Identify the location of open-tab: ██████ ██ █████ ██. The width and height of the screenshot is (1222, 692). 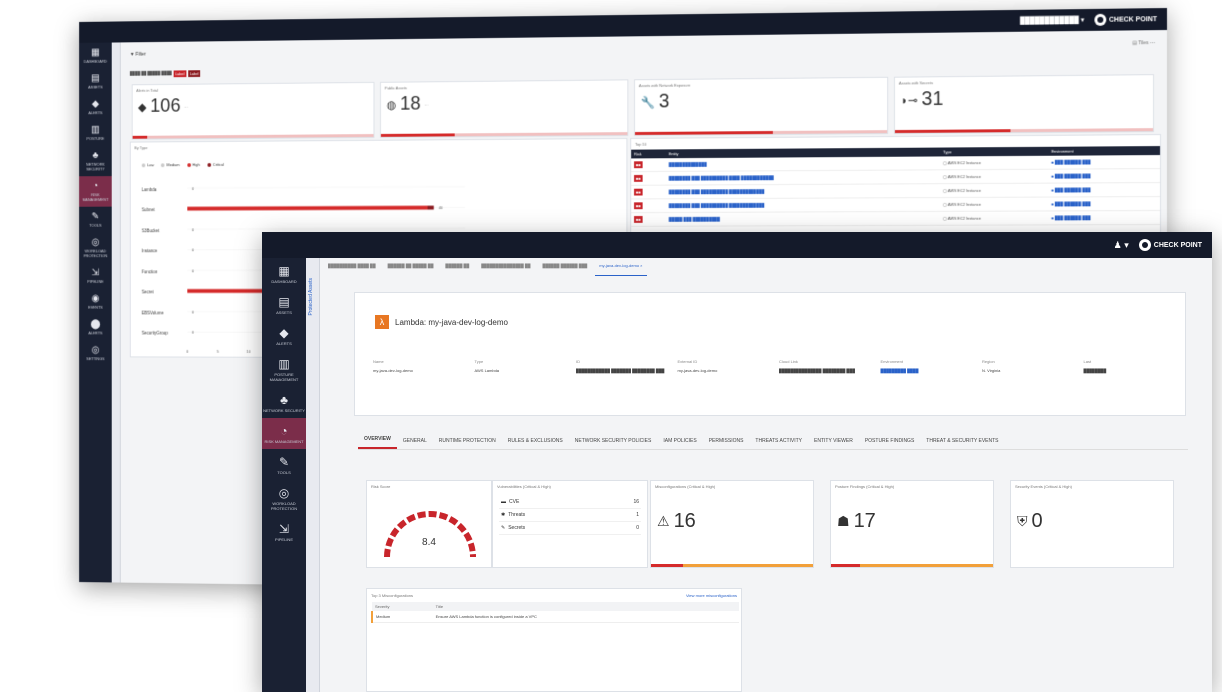
(411, 269).